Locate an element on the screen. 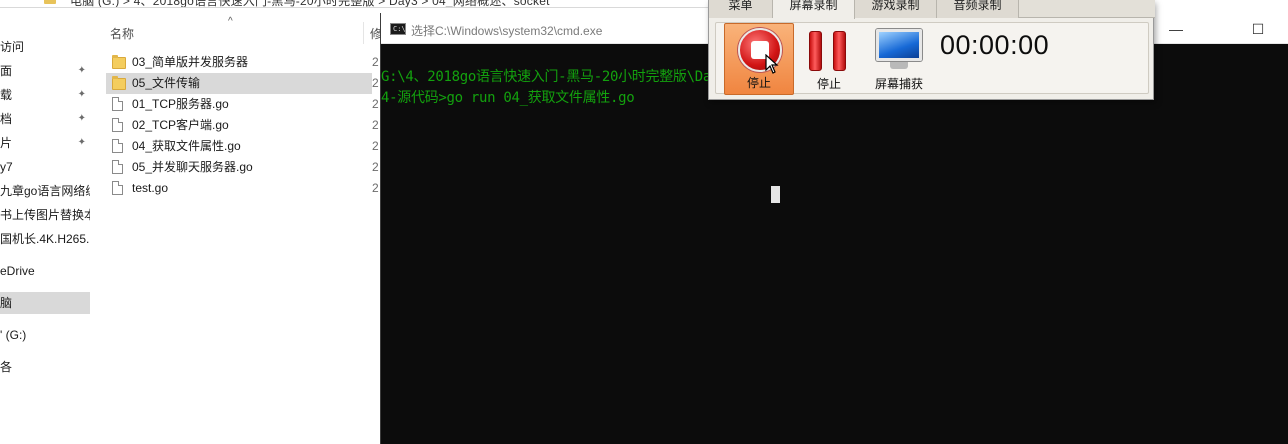 Image resolution: width=1288 pixels, height=444 pixels. list-item: 04_获取文件属性.go is located at coordinates (239, 146).